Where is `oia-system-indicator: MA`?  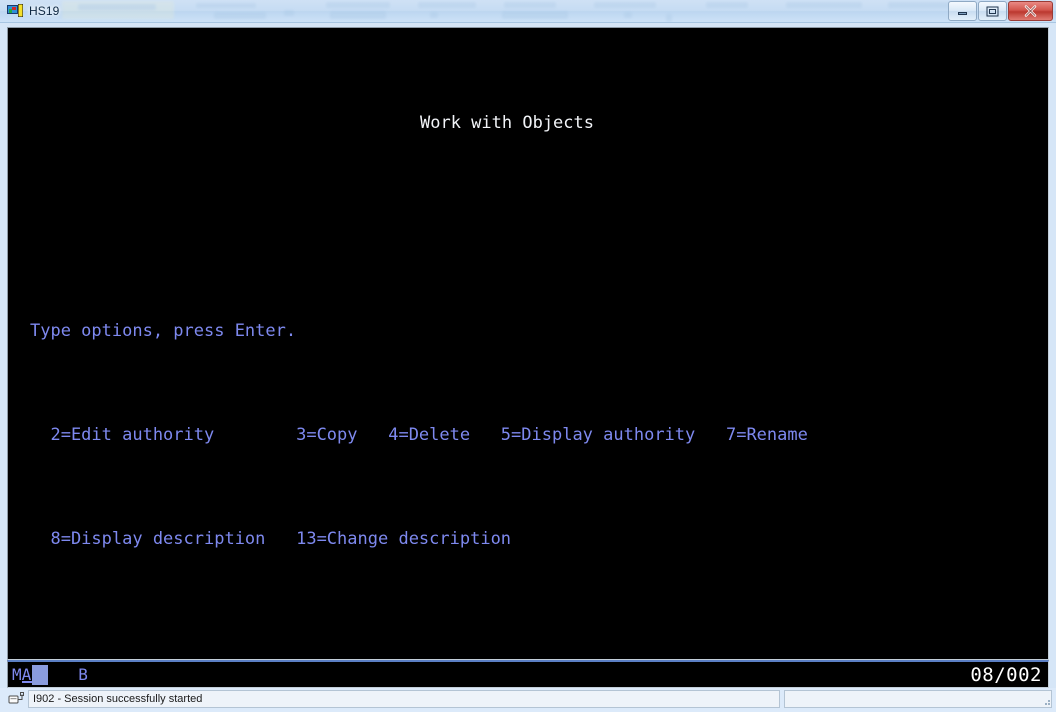
oia-system-indicator: MA is located at coordinates (22, 674).